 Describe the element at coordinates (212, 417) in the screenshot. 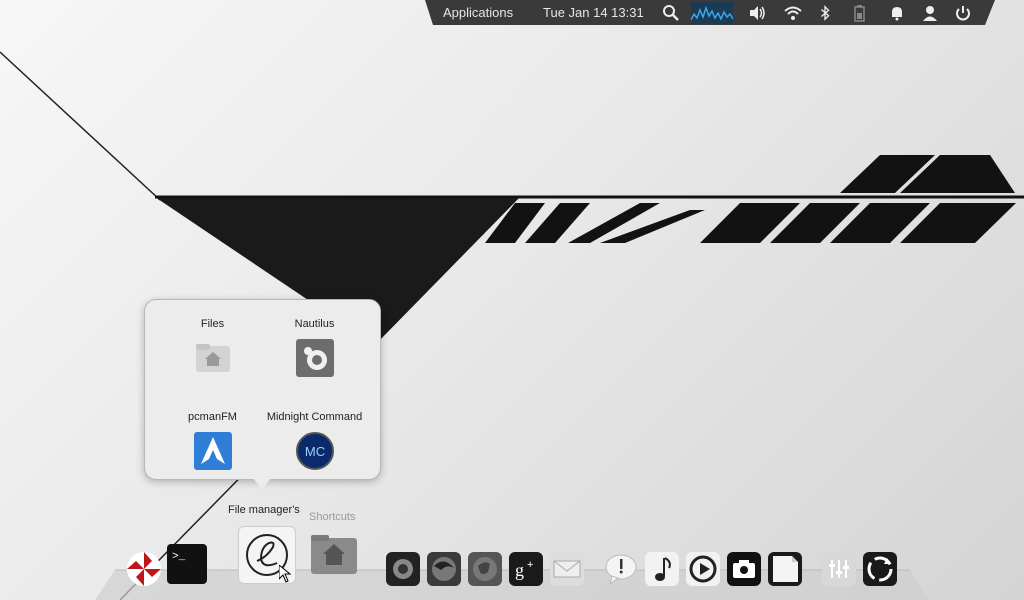

I see `popup-item-label: pcmanFM` at that location.